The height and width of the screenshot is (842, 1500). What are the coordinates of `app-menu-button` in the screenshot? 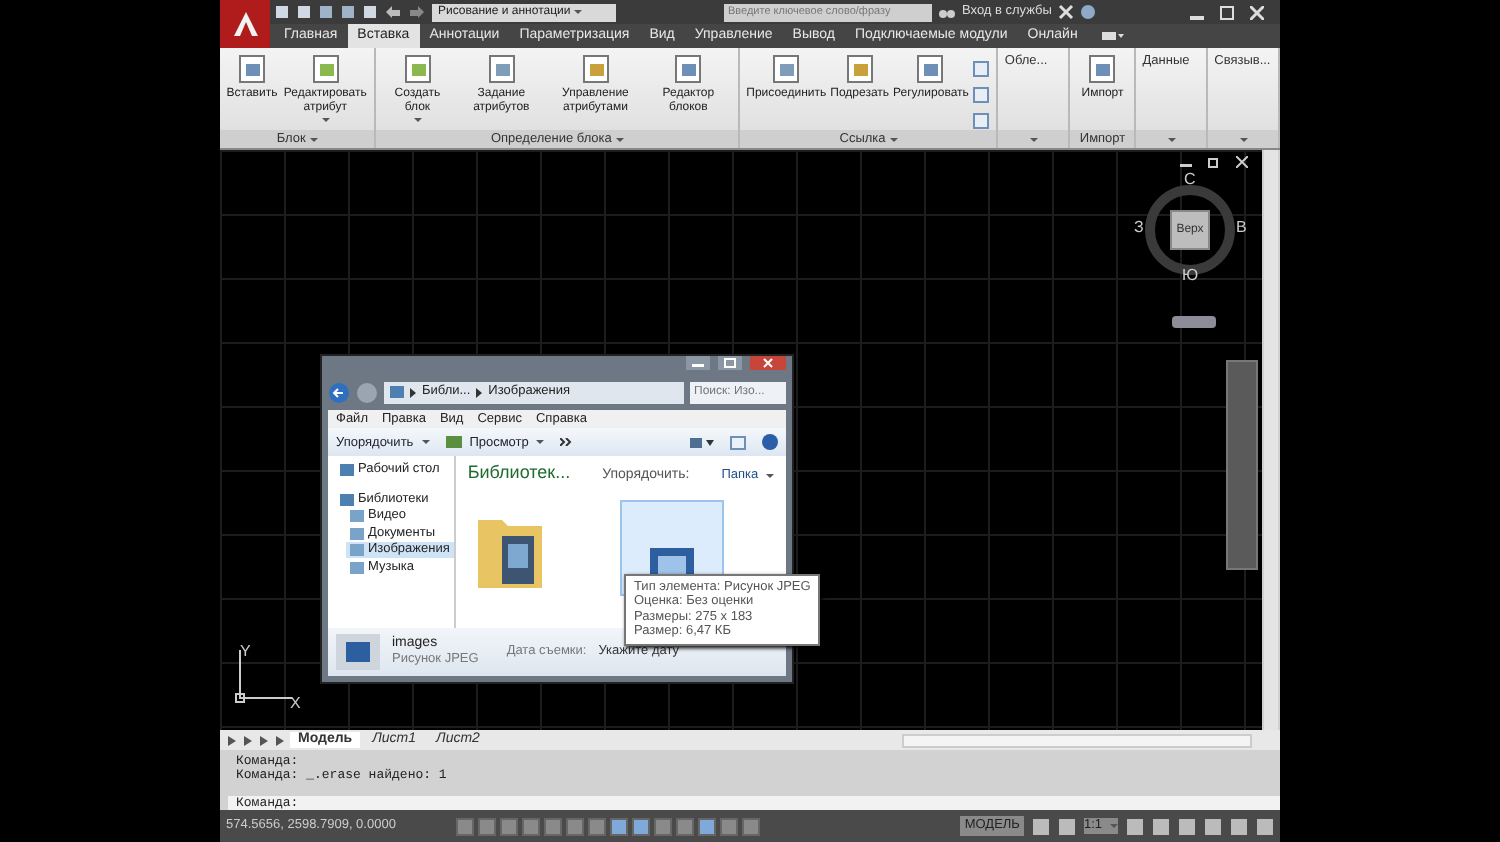 It's located at (245, 24).